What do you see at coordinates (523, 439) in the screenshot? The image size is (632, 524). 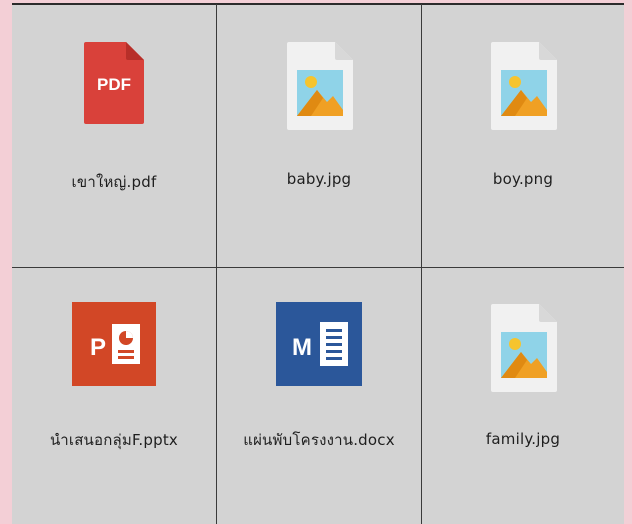 I see `file-name: family.jpg` at bounding box center [523, 439].